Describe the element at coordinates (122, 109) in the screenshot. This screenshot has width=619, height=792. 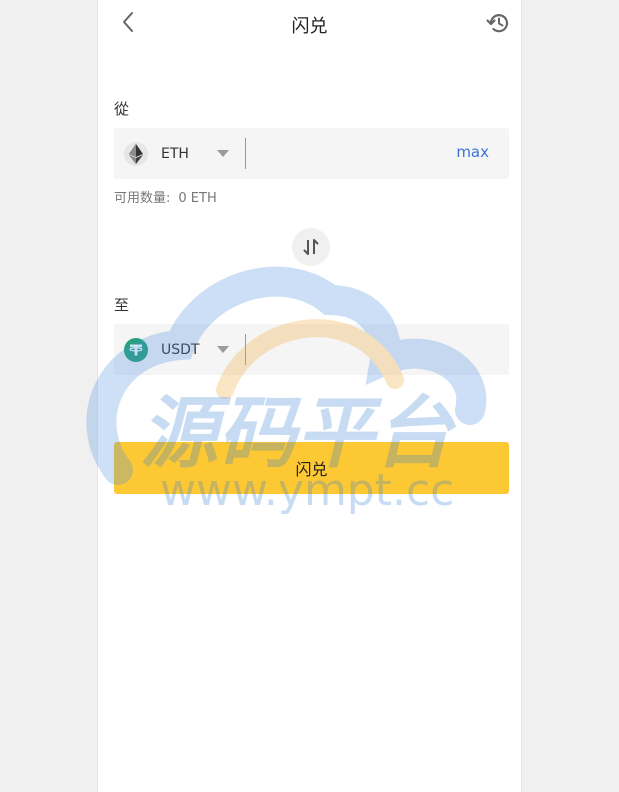
I see `from-label: 從` at that location.